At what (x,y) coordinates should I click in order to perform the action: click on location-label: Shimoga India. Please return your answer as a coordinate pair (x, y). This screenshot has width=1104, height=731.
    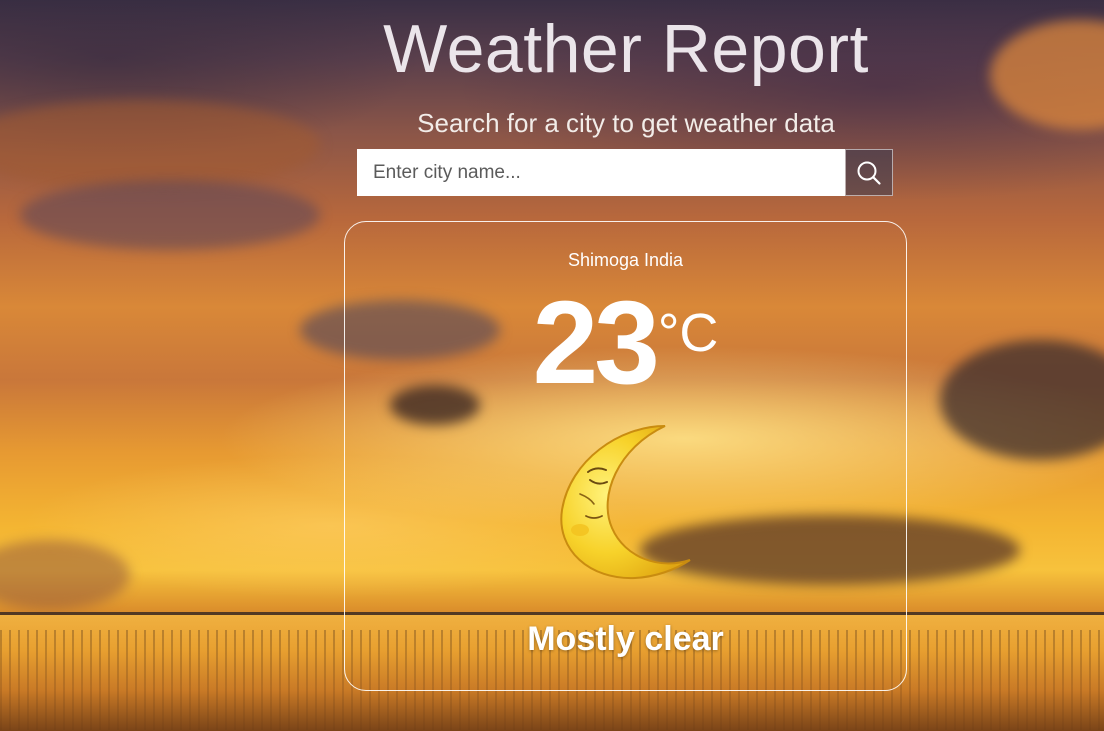
    Looking at the image, I should click on (625, 260).